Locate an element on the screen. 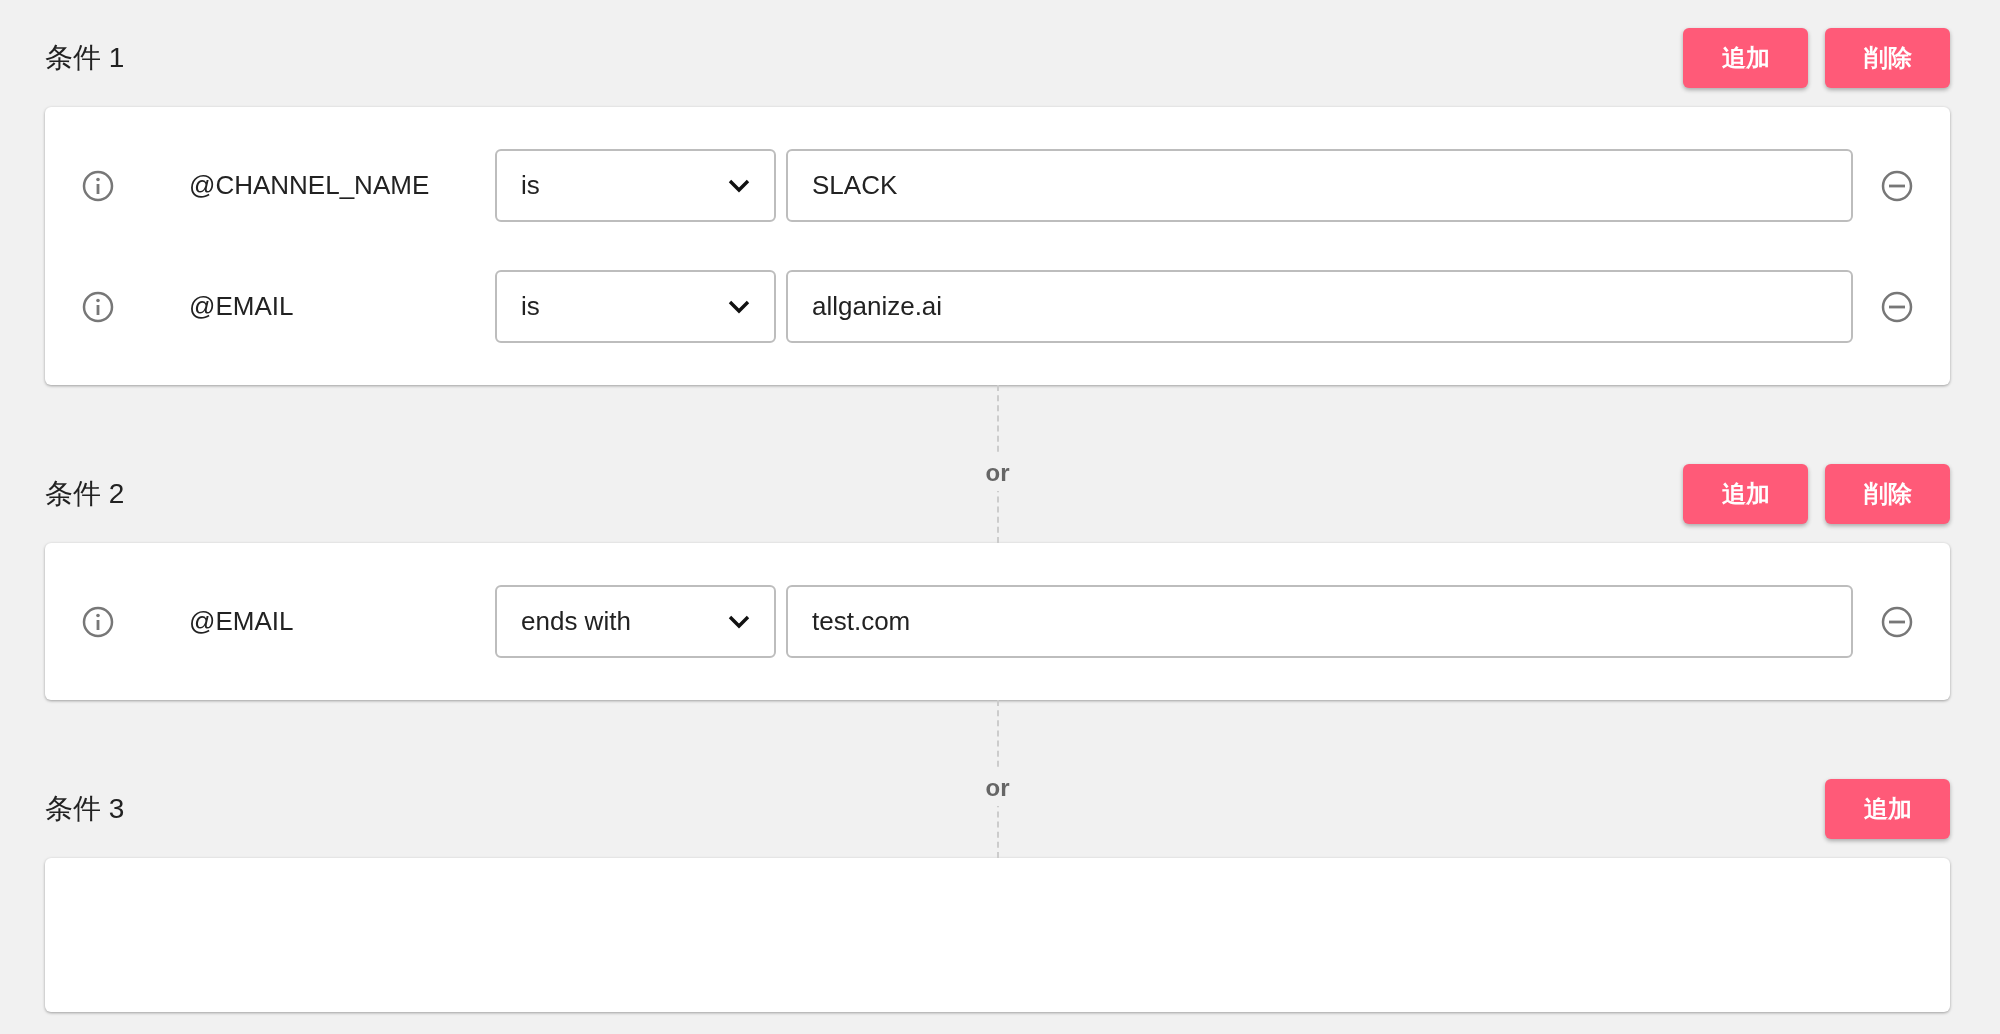 Image resolution: width=2000 pixels, height=1034 pixels. condition-title: 条件 1 is located at coordinates (85, 58).